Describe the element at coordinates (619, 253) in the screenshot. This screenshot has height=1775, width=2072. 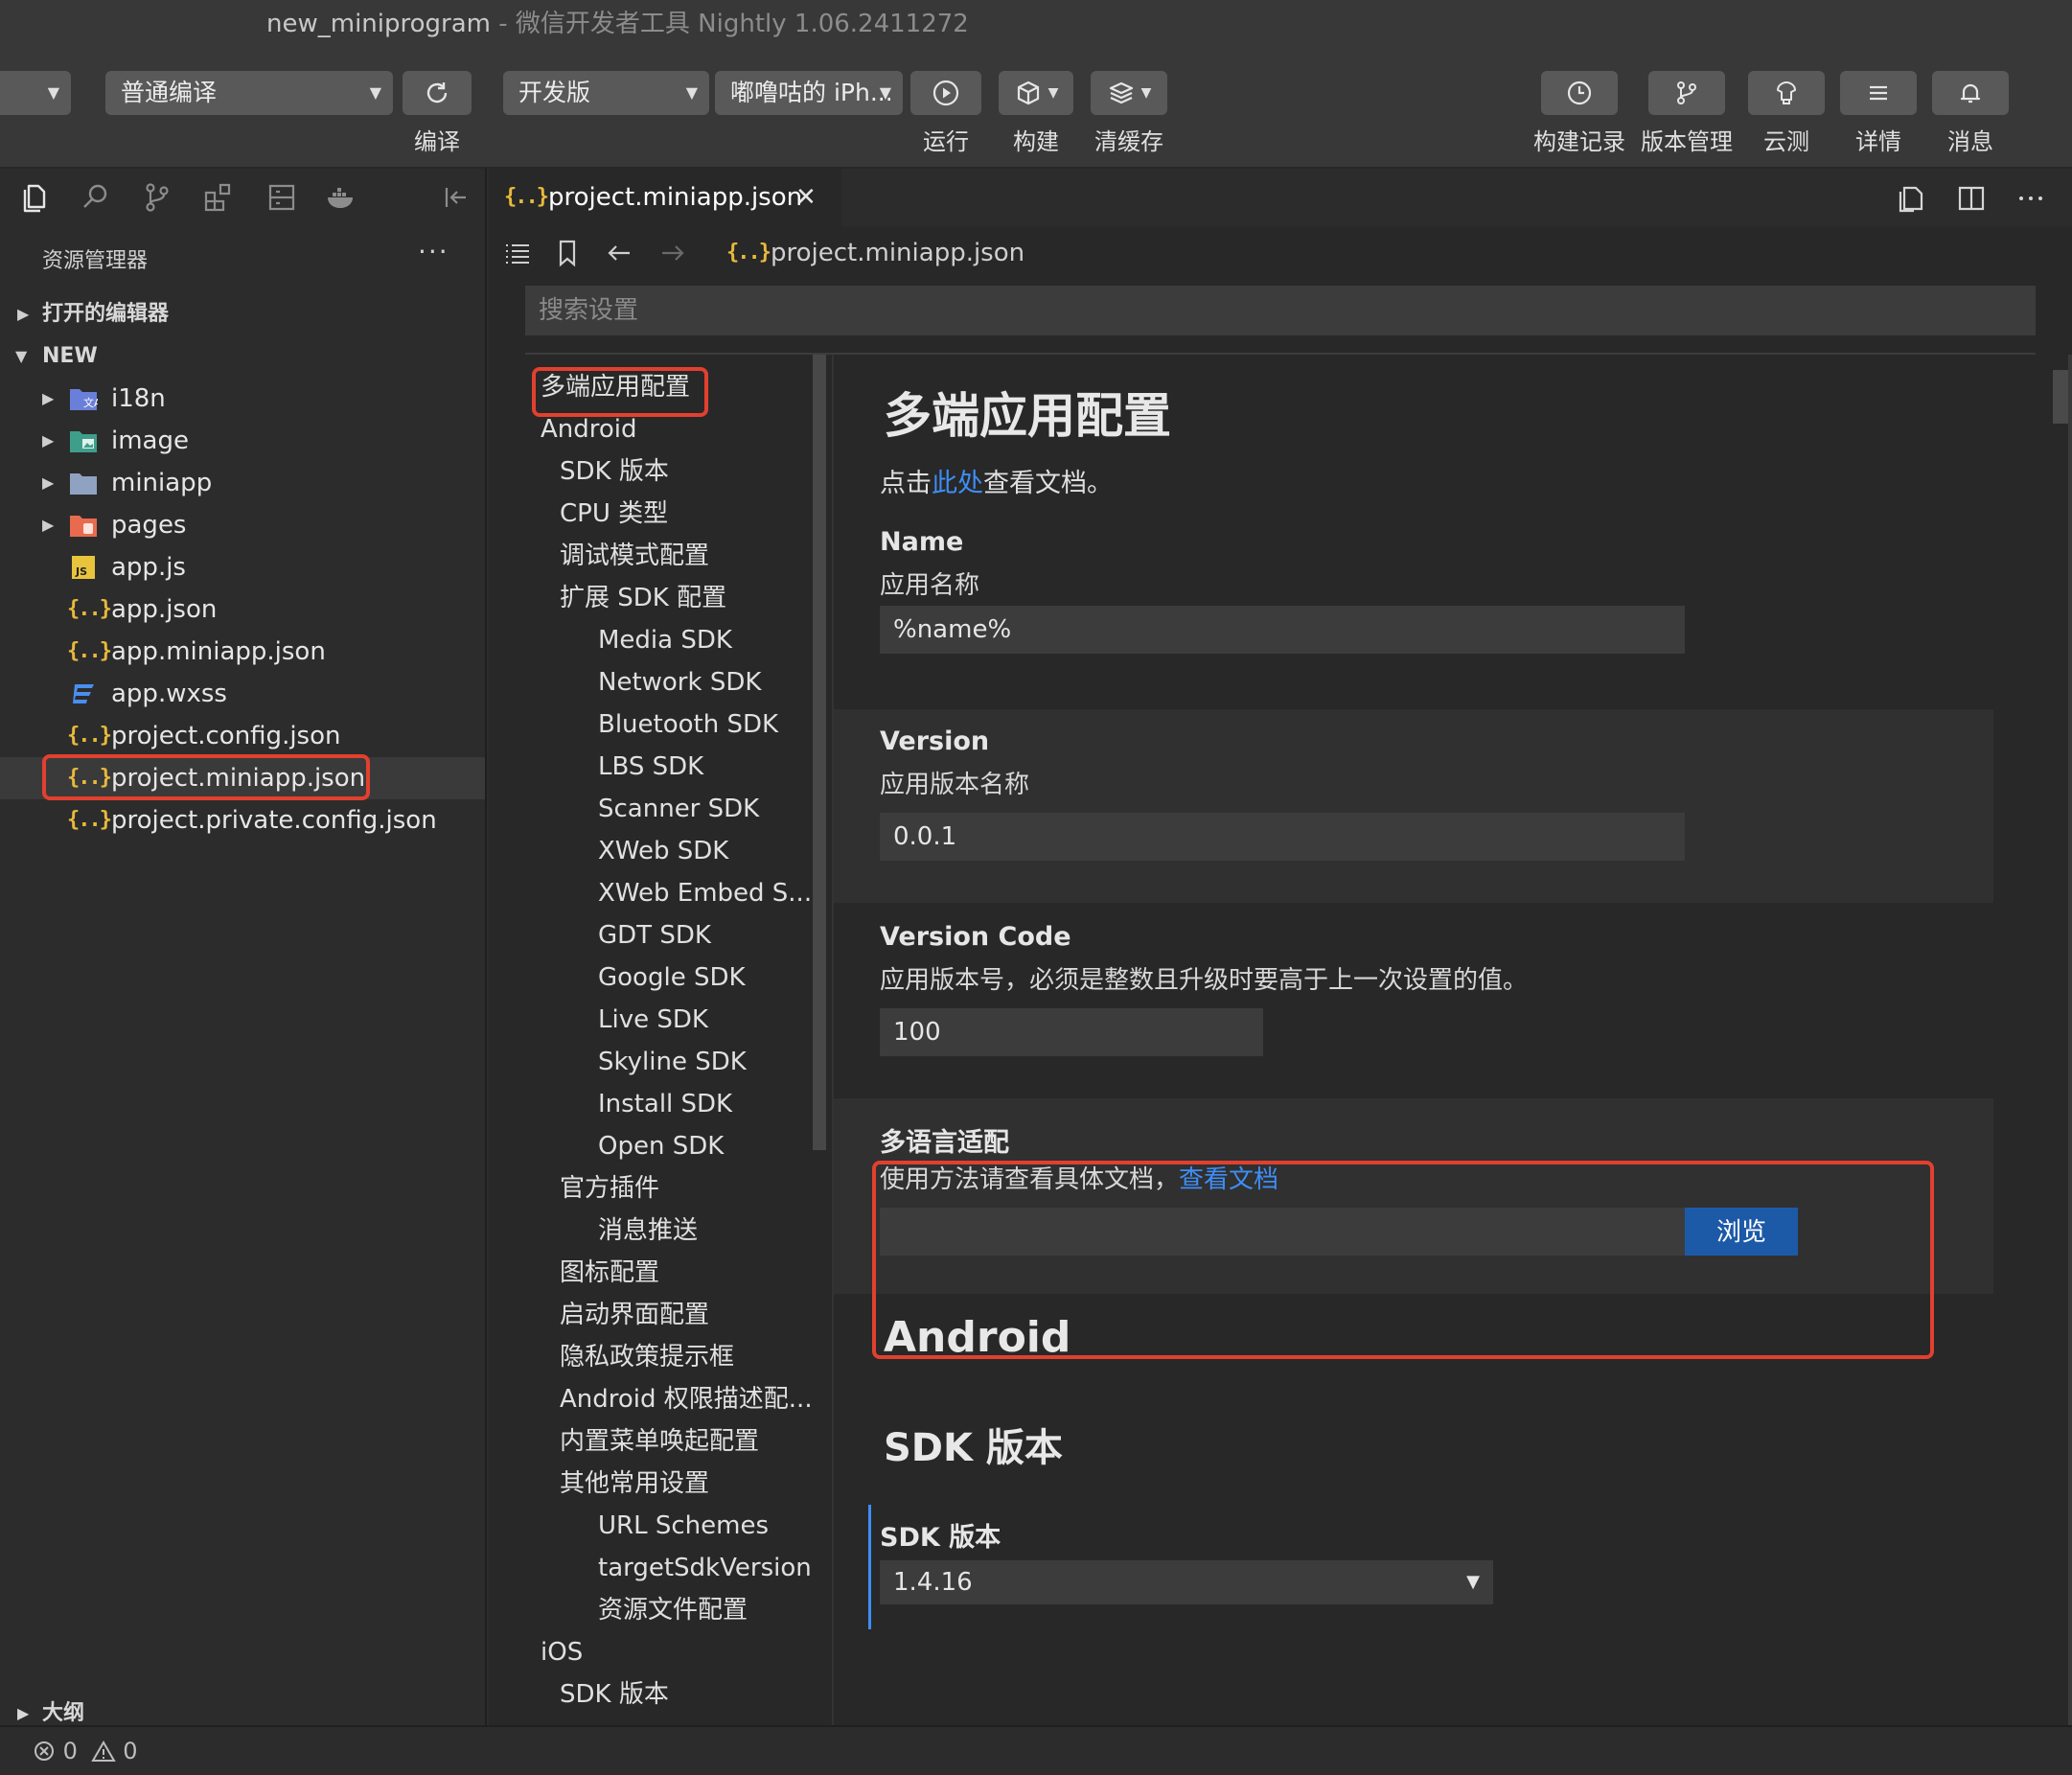
I see `back-arrow-icon` at that location.